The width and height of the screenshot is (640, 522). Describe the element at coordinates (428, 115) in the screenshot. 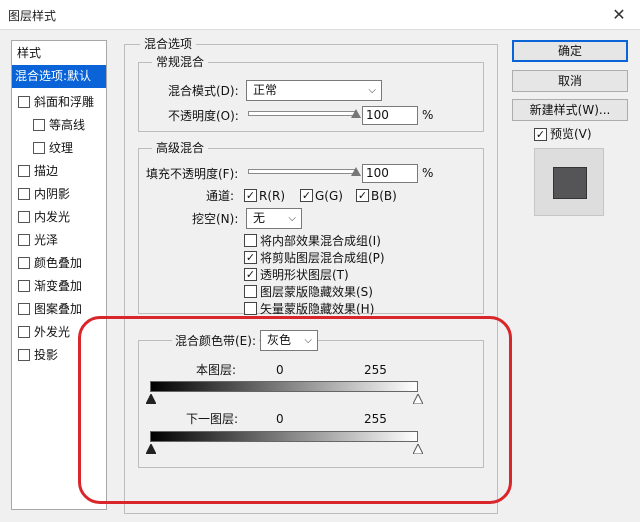

I see `opacity-percent: %` at that location.